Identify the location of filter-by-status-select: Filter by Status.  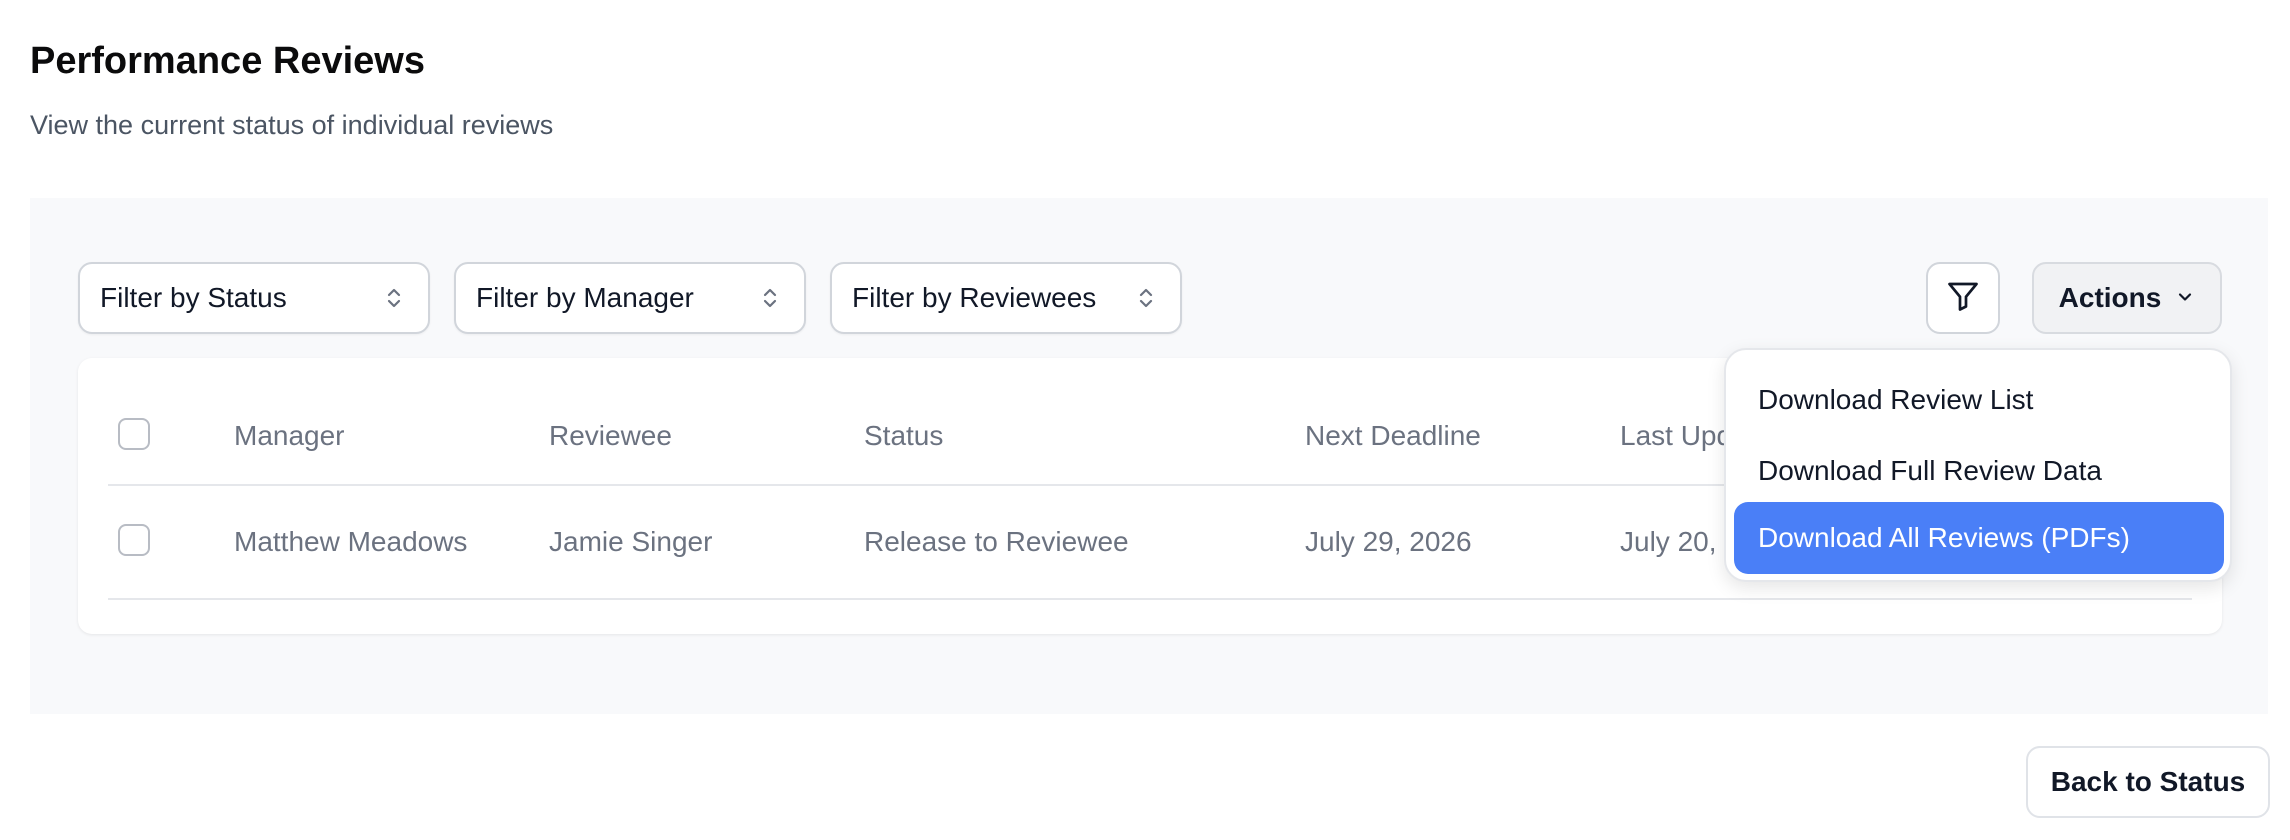
(254, 298).